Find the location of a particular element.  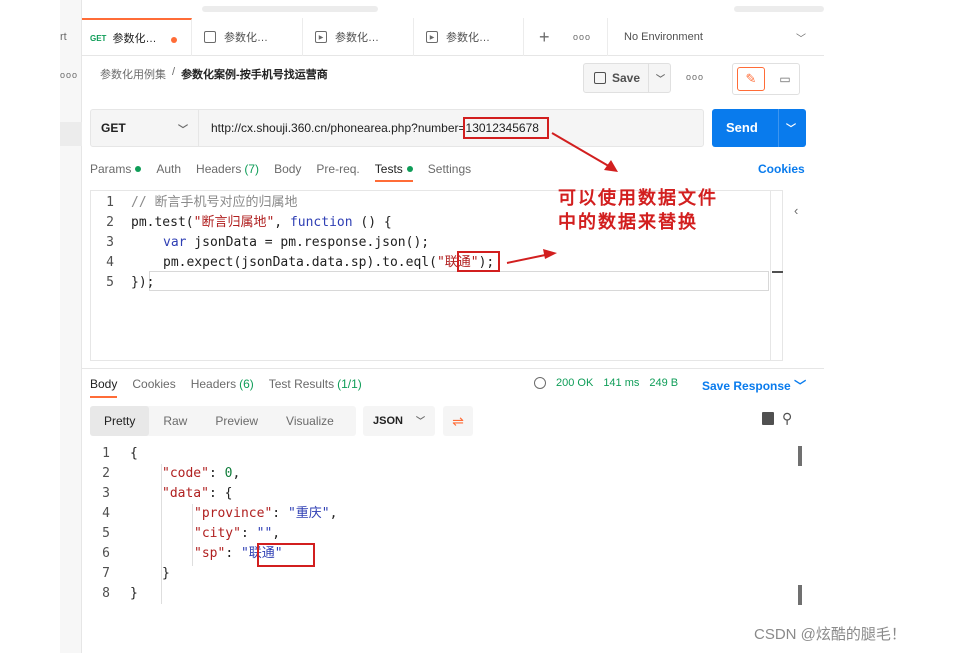

line-number: 5 is located at coordinates (106, 533).